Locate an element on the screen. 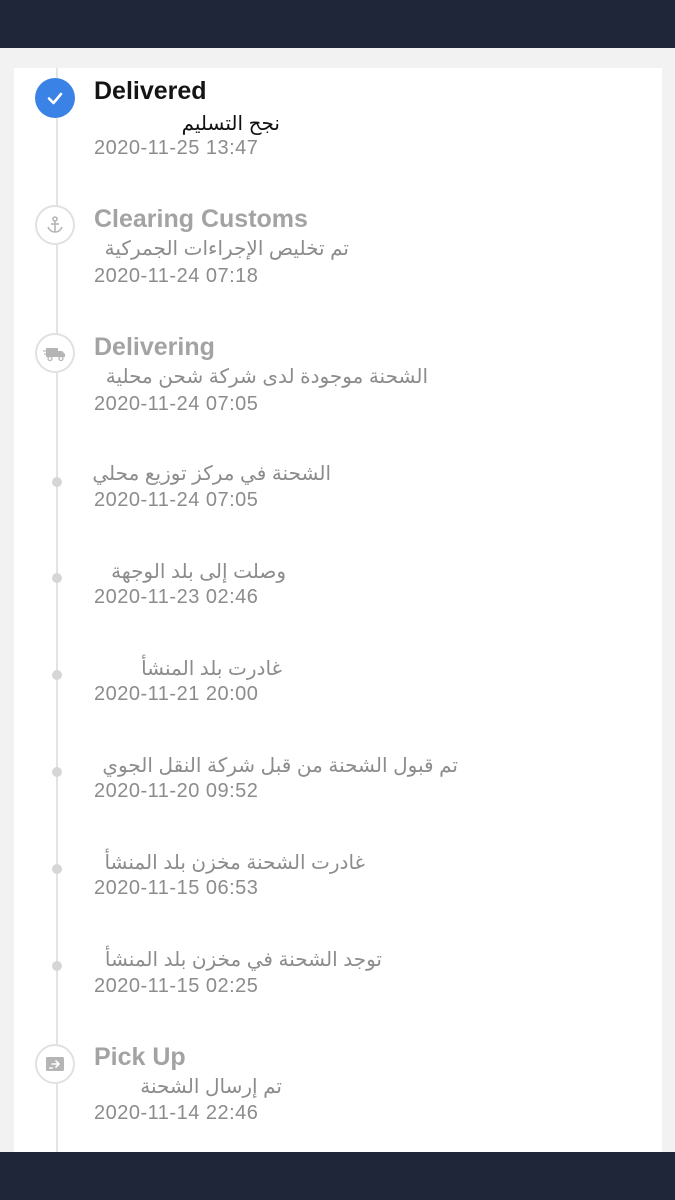  event-description: وصلت إلى بلد الوجهة is located at coordinates (198, 572).